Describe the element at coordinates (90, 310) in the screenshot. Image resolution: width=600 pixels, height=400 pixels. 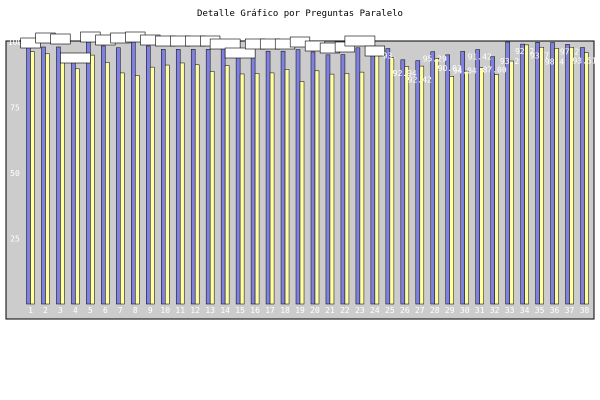
I see `x-tick-label: 5` at that location.